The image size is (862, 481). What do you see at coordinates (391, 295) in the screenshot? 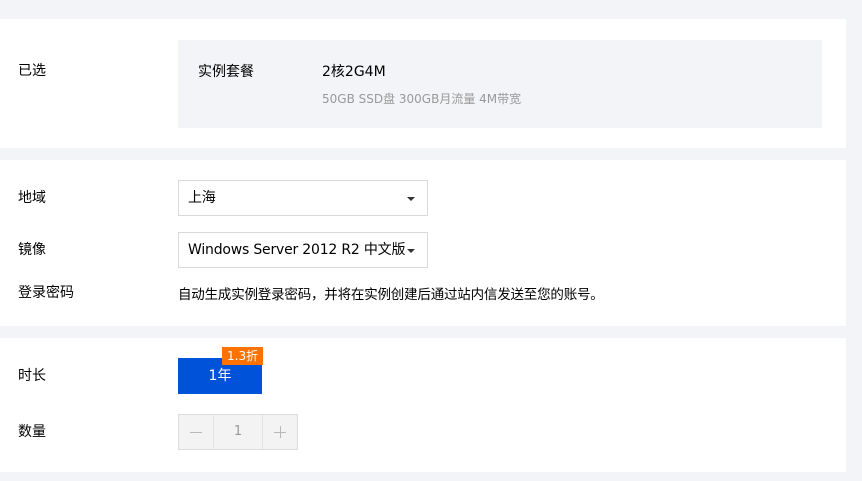
I see `password-note: 自动生成实例登录密码，并将在实例创建后通过站内信发送至您的账号。` at bounding box center [391, 295].